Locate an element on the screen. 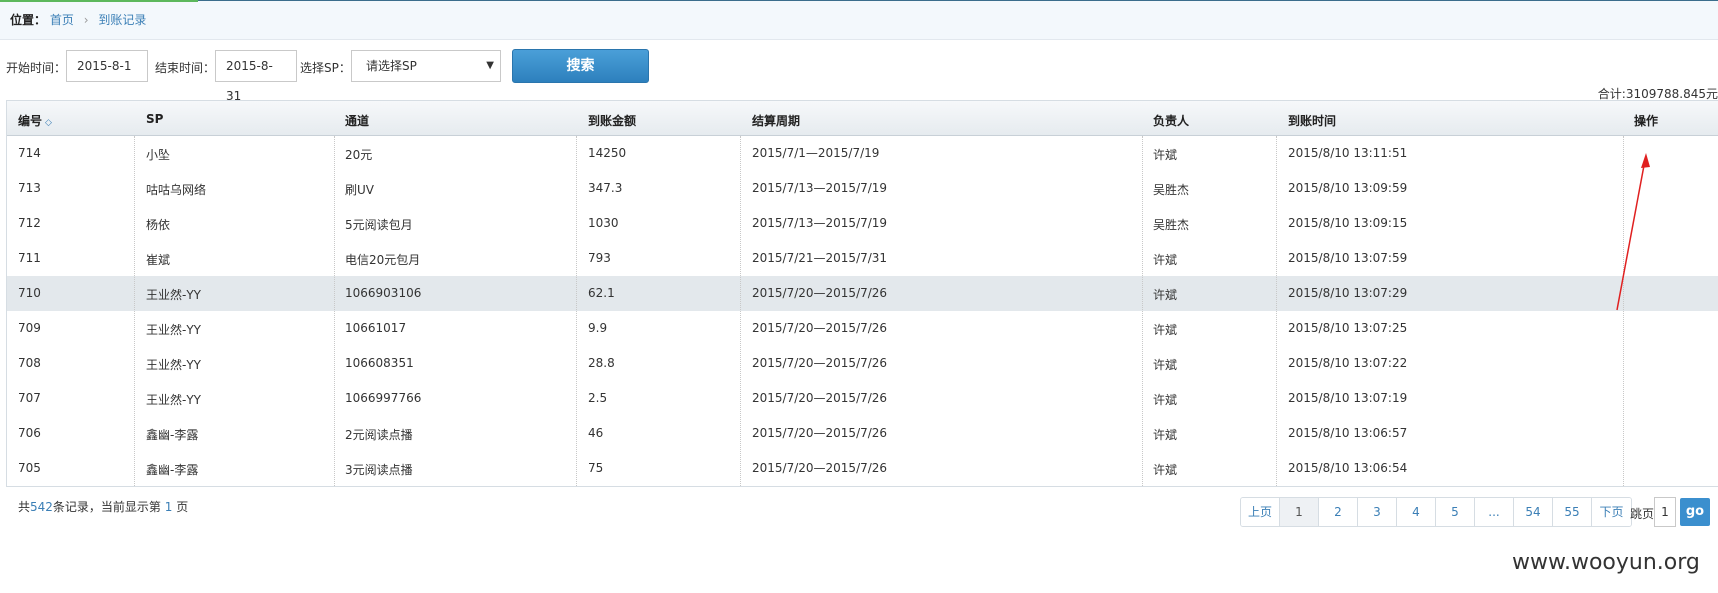  cell-sp: 杨依 is located at coordinates (158, 225).